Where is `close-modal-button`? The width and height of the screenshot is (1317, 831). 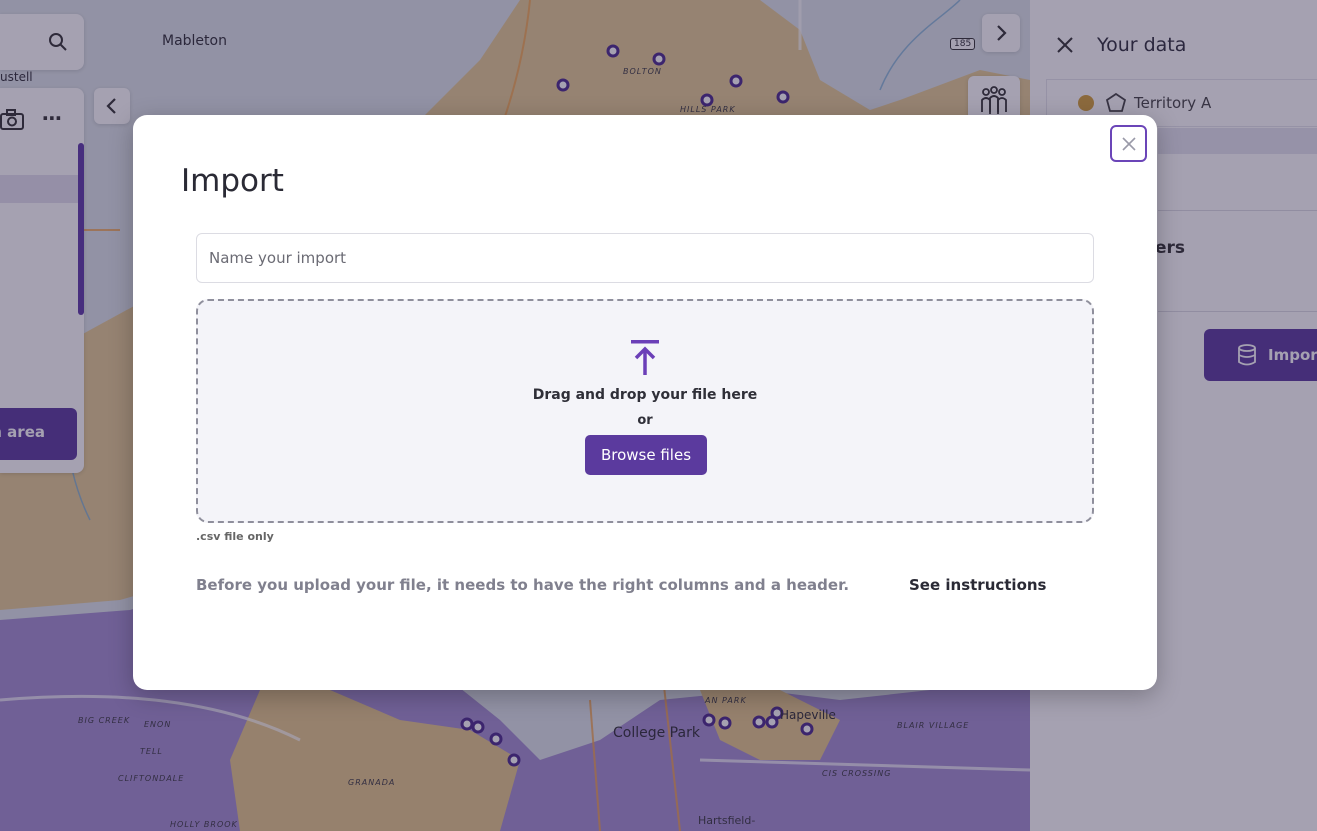 close-modal-button is located at coordinates (1128, 143).